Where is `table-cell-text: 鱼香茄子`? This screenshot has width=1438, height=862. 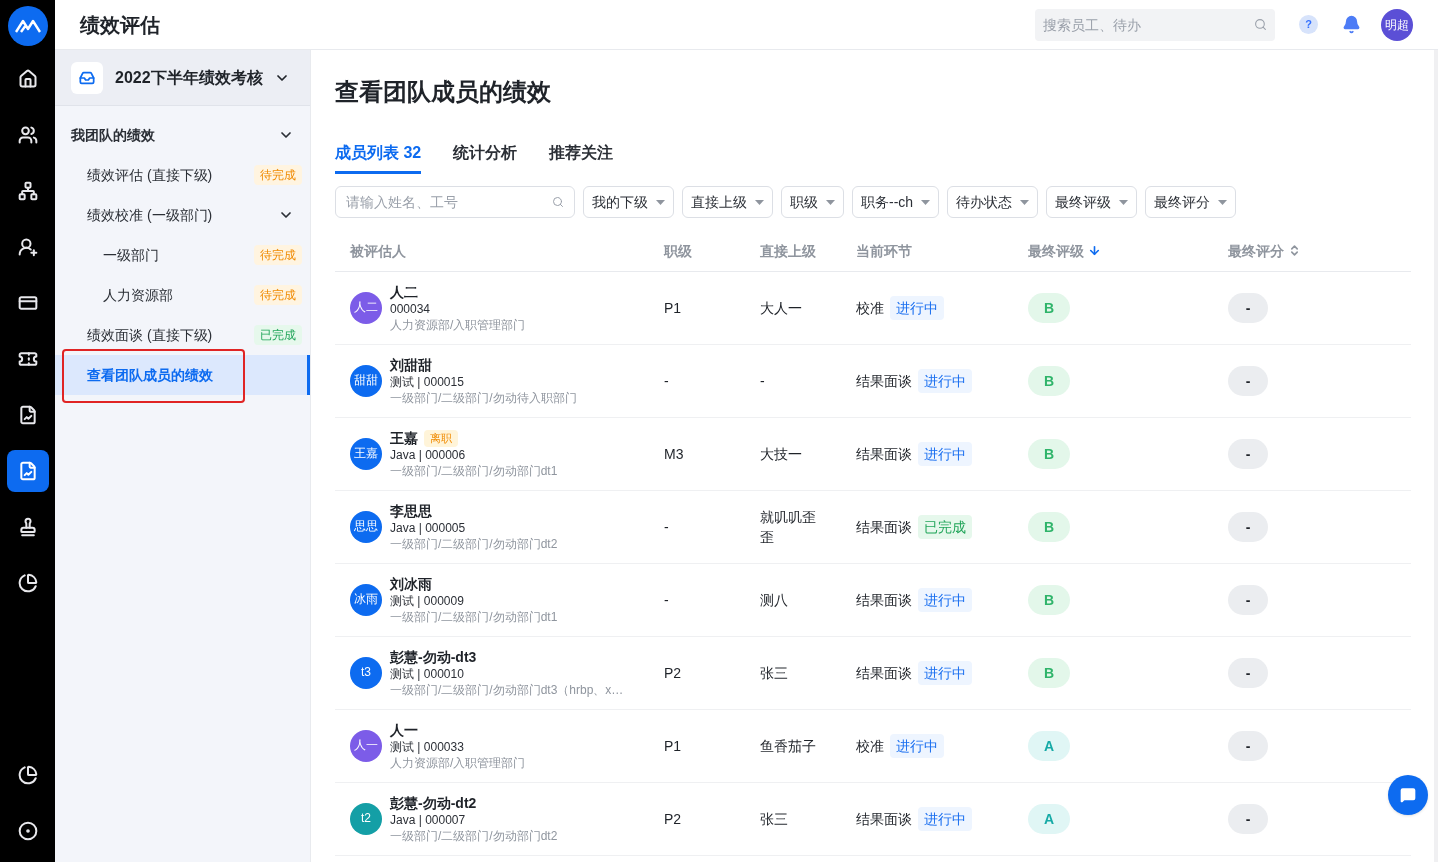
table-cell-text: 鱼香茄子 is located at coordinates (788, 746).